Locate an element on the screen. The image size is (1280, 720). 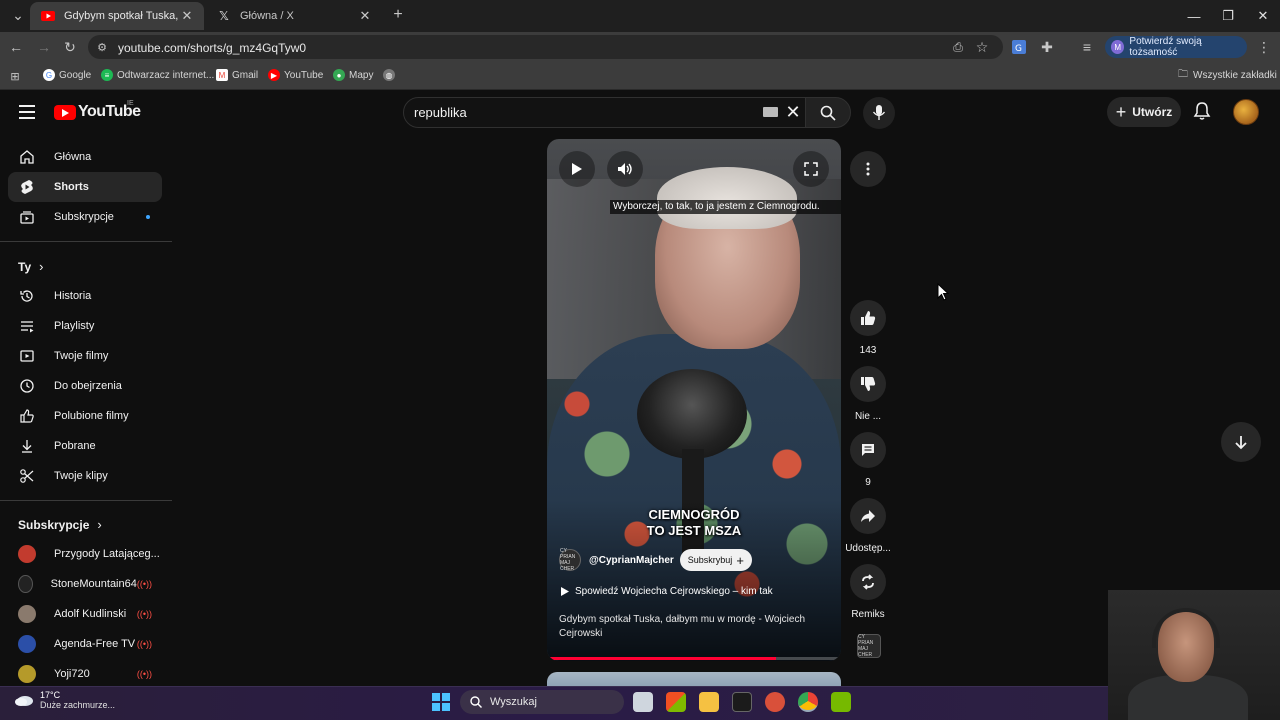
all-bookmarks: 🗀 Wszystkie zakładki is located at coordinates (1227, 75).